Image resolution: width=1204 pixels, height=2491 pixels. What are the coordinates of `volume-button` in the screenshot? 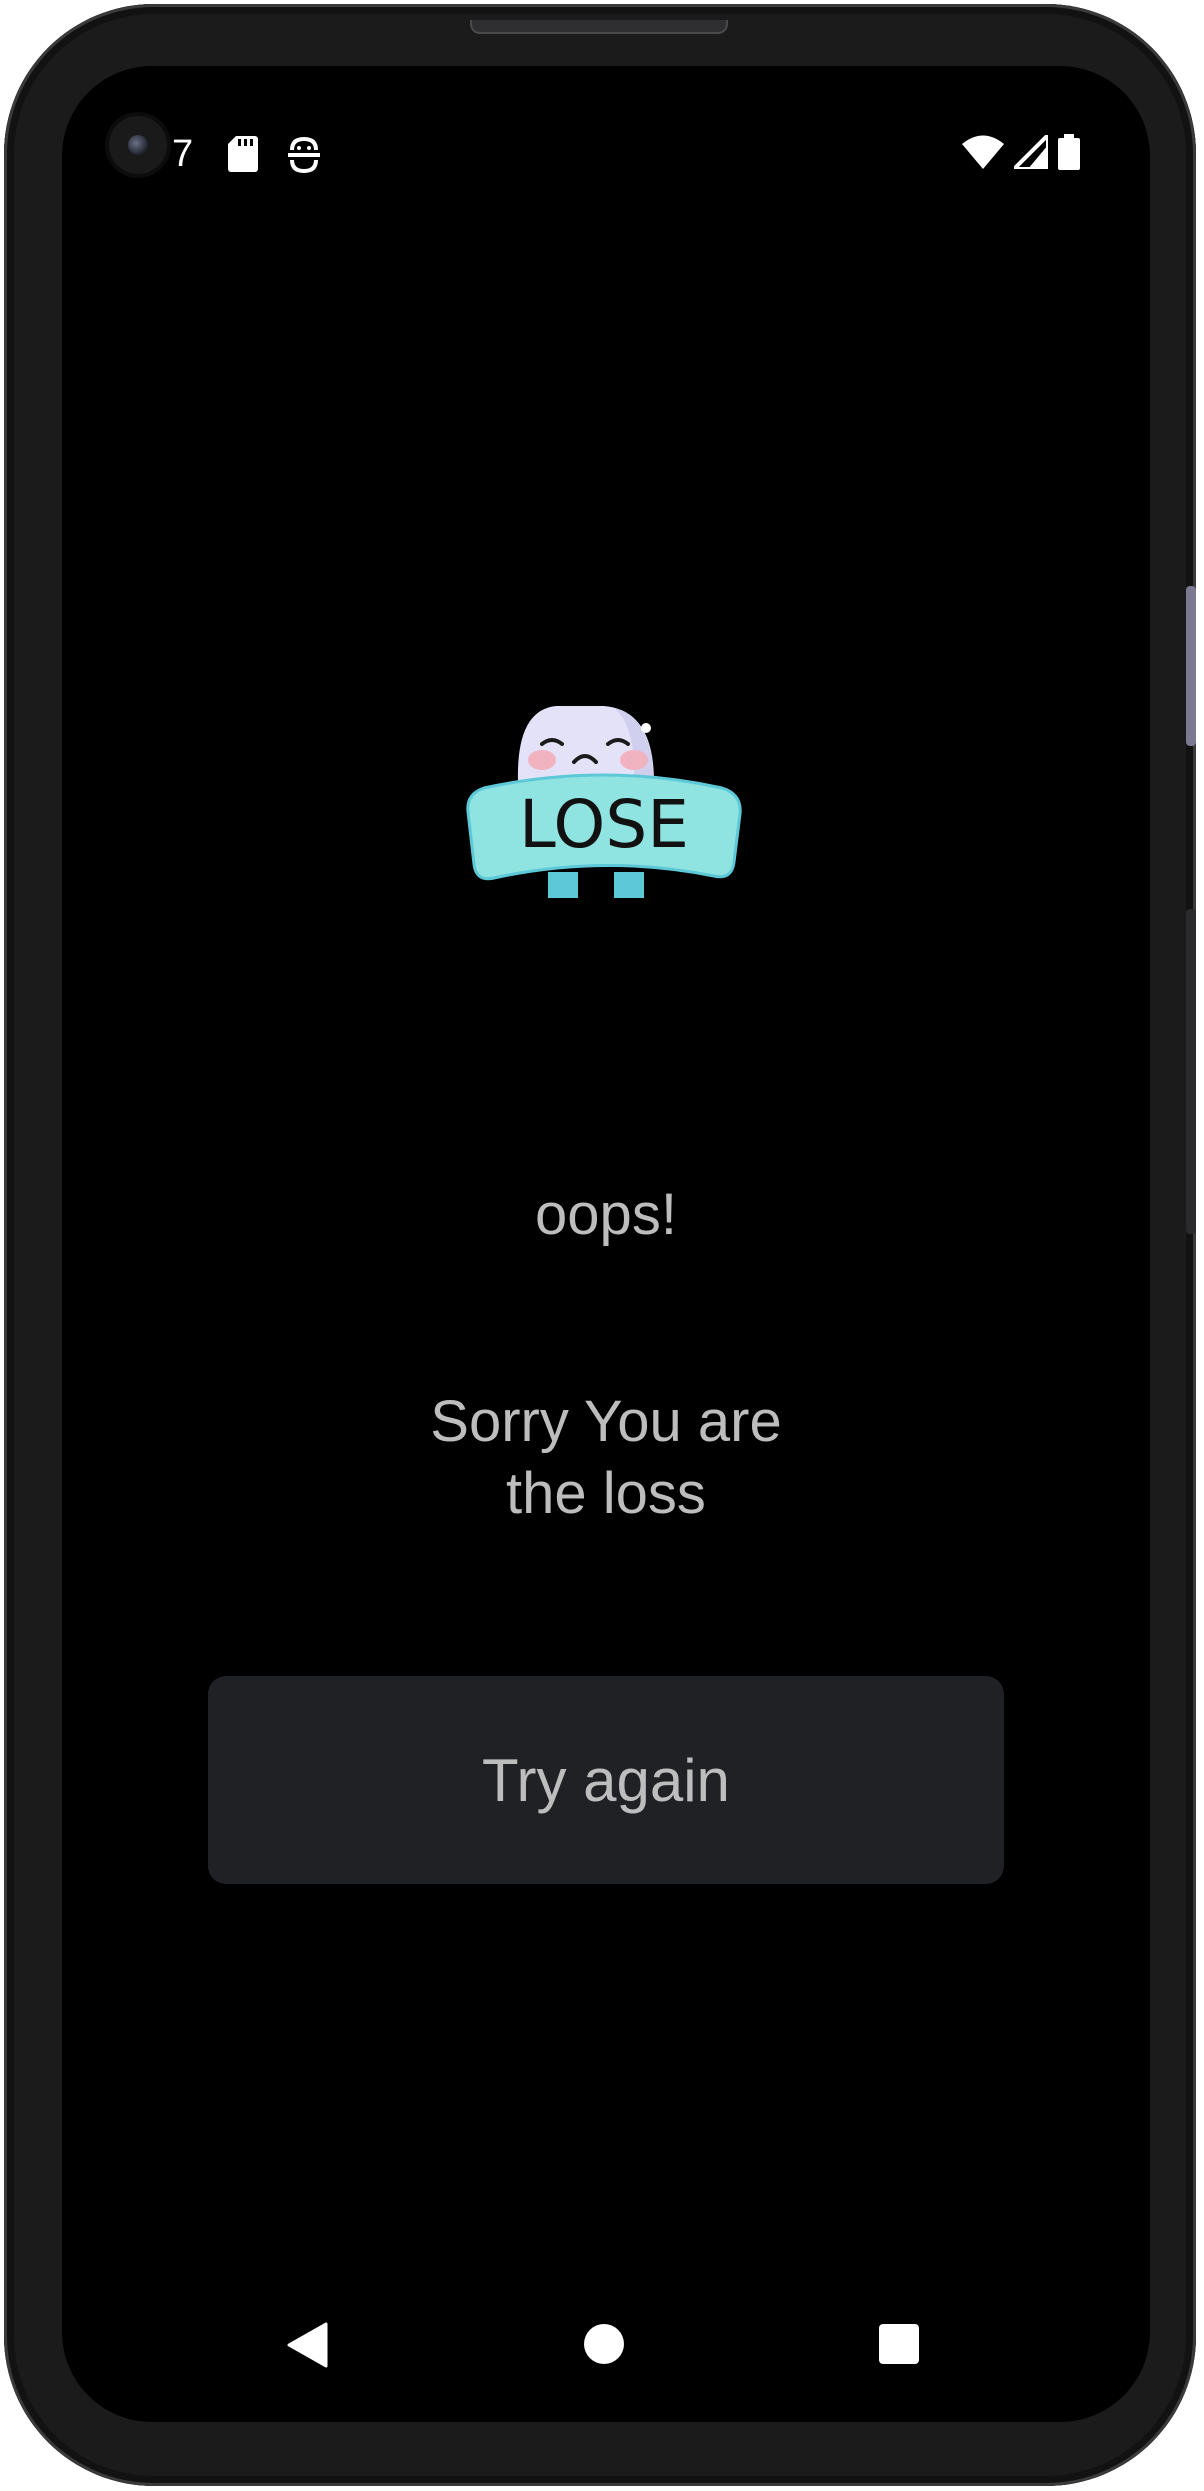 It's located at (1191, 666).